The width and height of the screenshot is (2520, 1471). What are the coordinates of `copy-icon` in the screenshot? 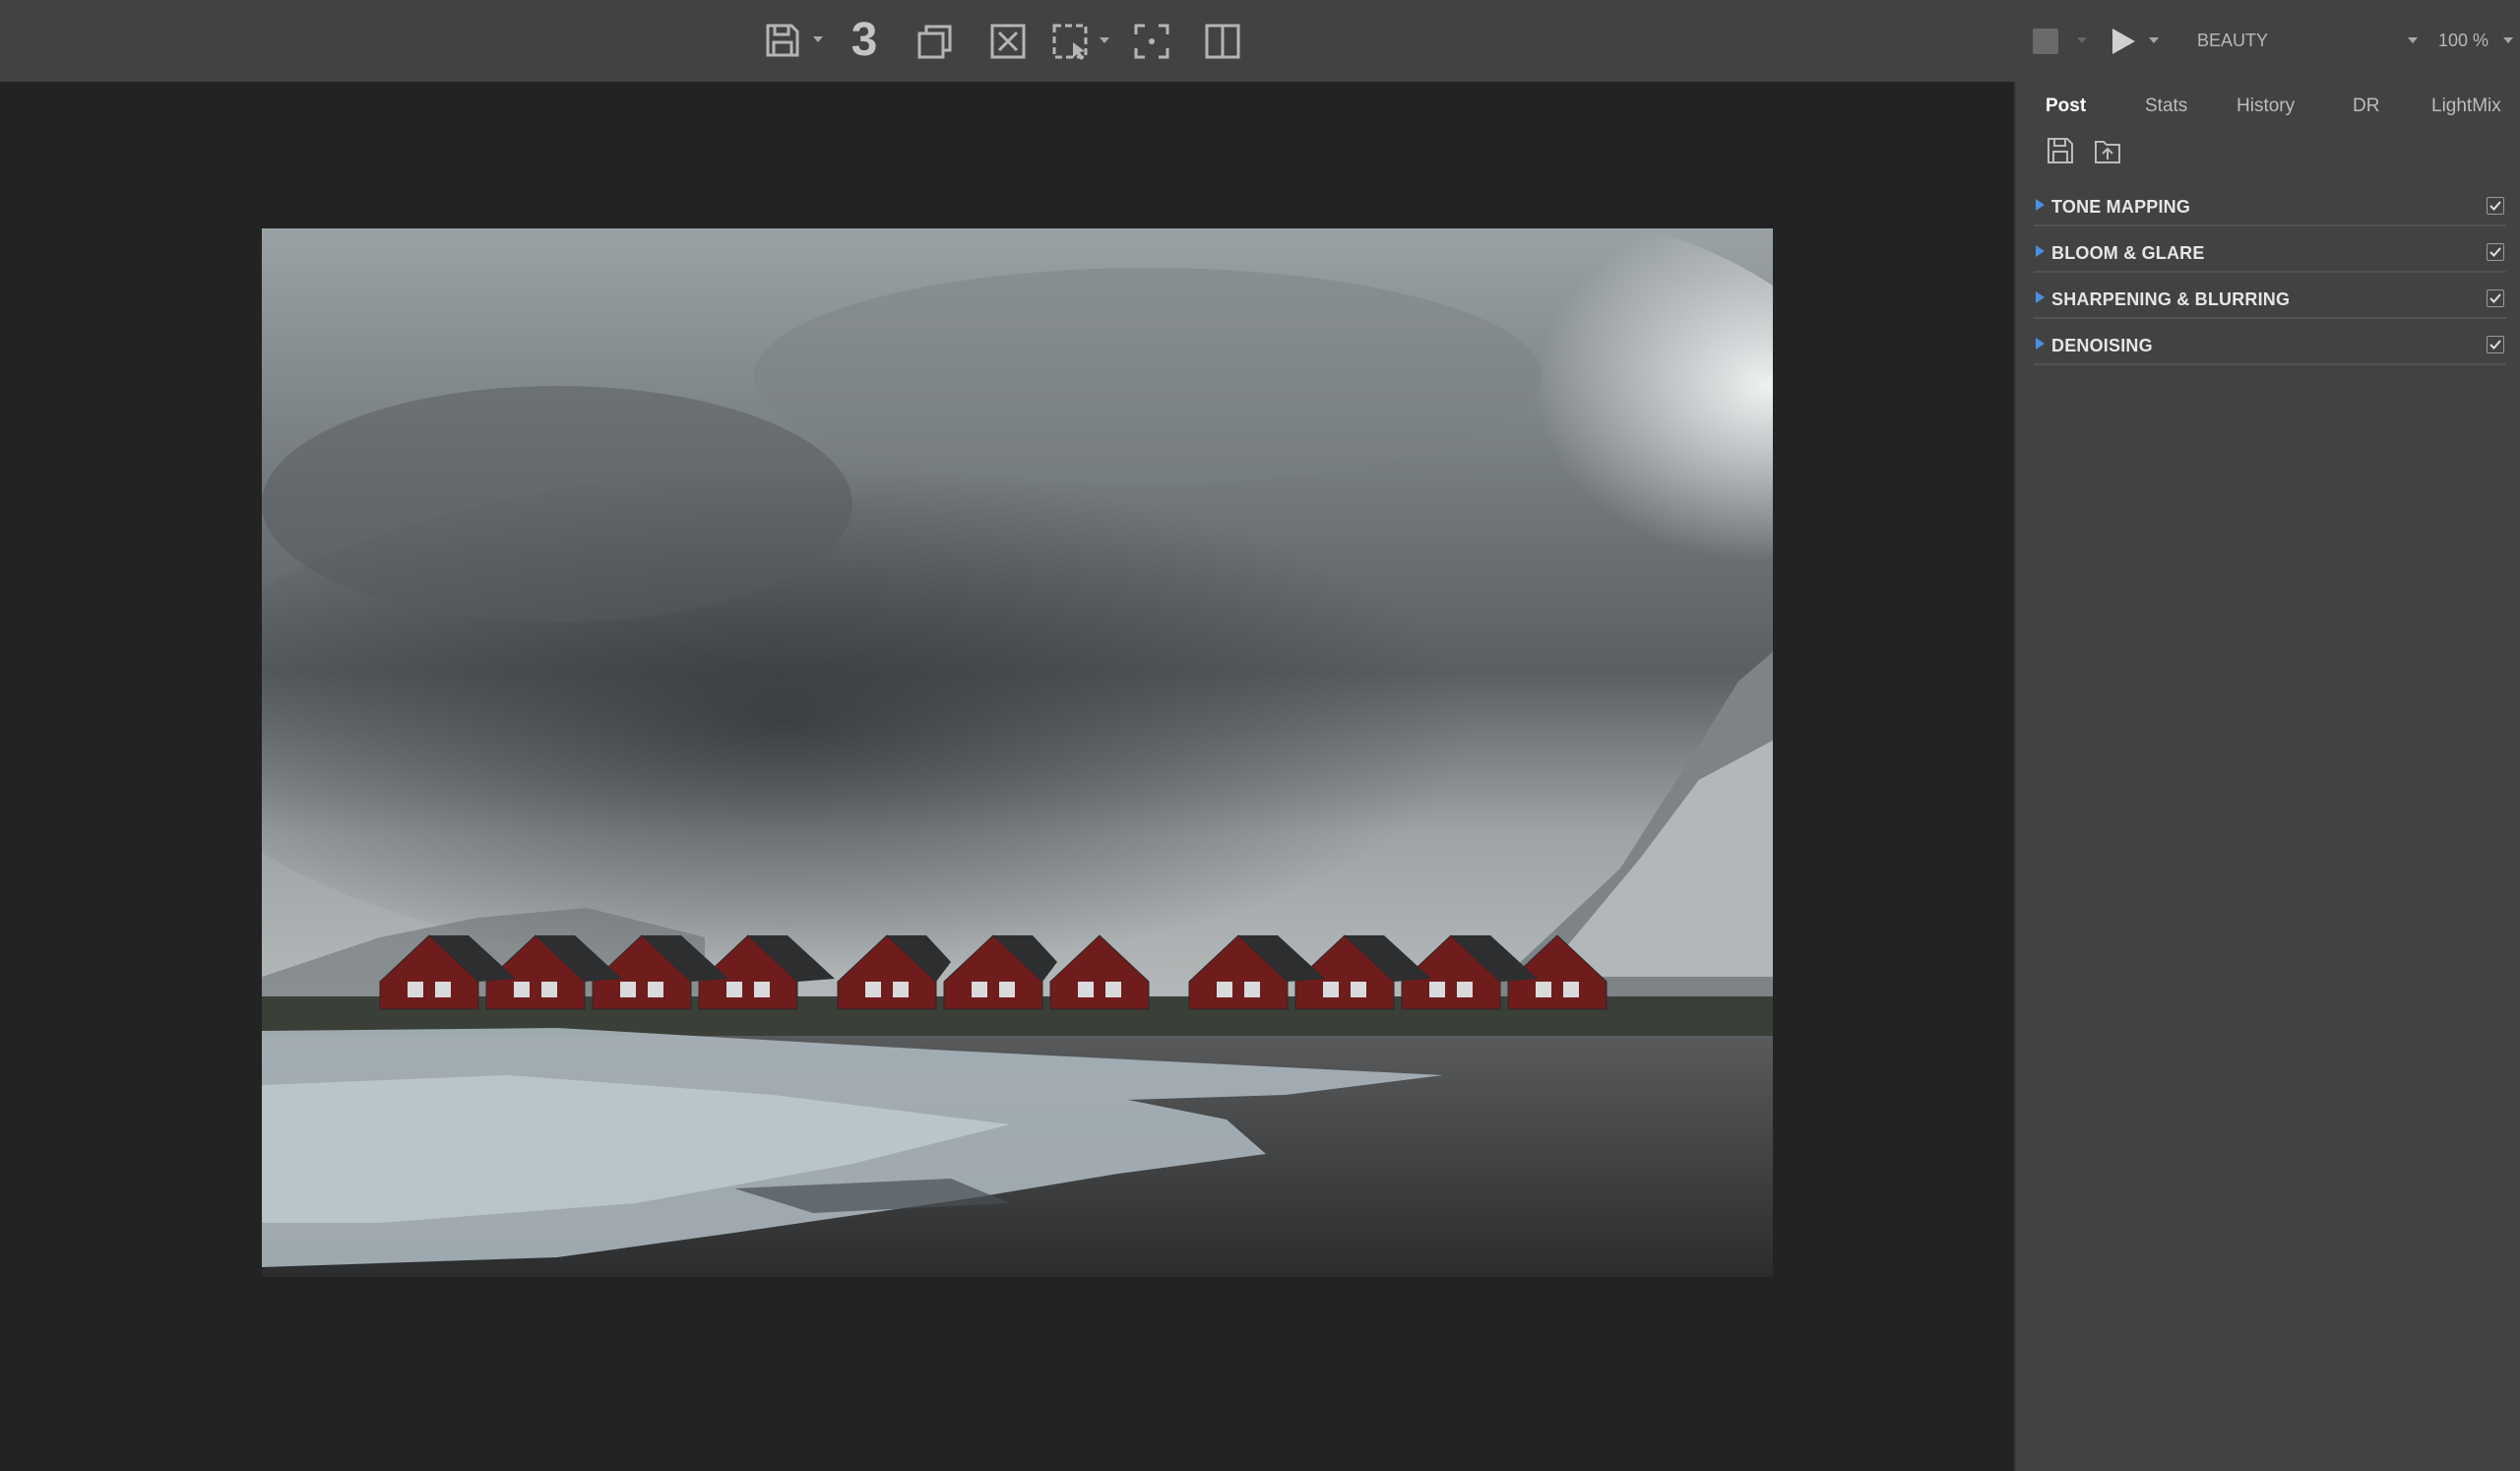 It's located at (934, 42).